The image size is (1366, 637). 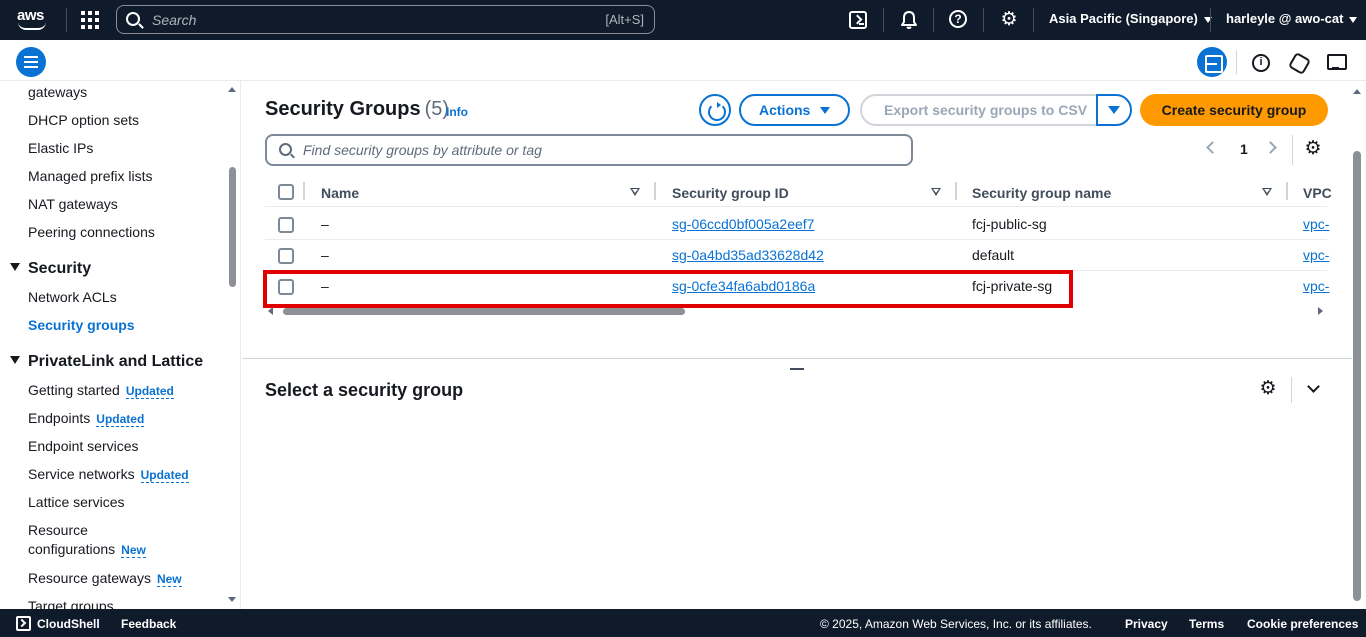 I want to click on sidebar-item-security-groups: Security groups, so click(x=81, y=325).